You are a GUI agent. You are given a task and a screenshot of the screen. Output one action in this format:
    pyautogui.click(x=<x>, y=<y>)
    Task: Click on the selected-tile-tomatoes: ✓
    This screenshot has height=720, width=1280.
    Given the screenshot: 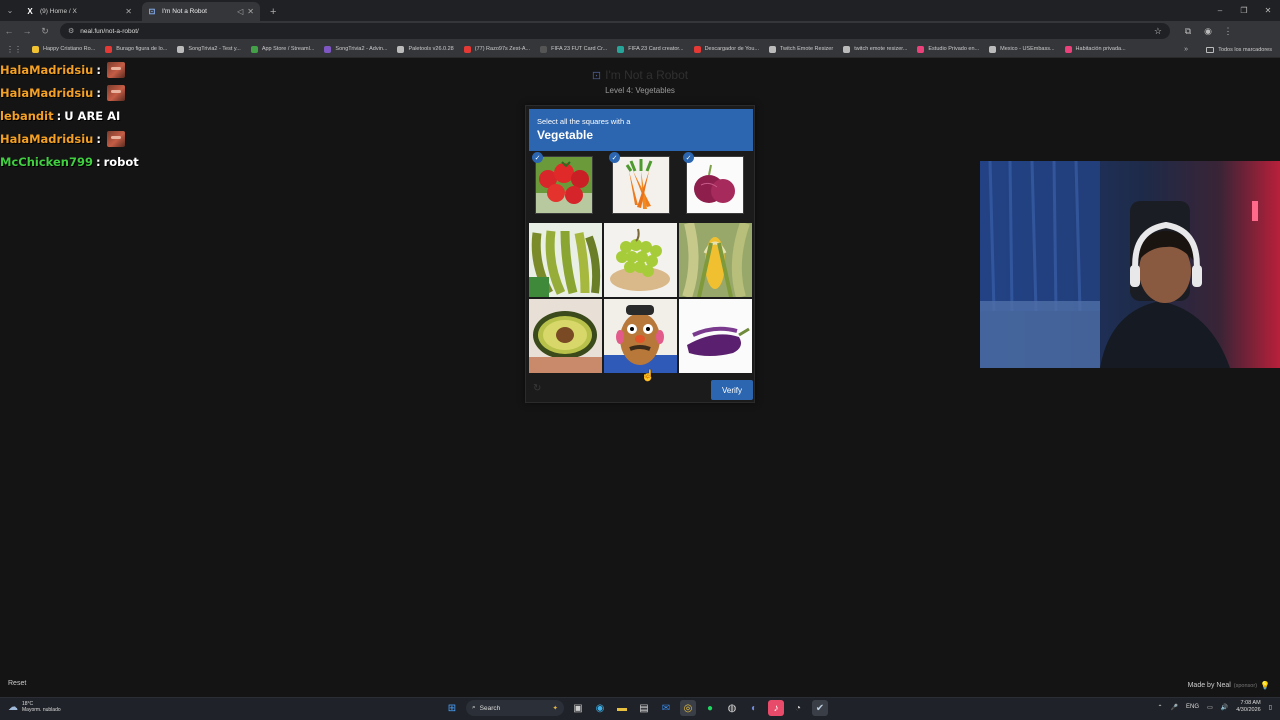 What is the action you would take?
    pyautogui.click(x=562, y=183)
    